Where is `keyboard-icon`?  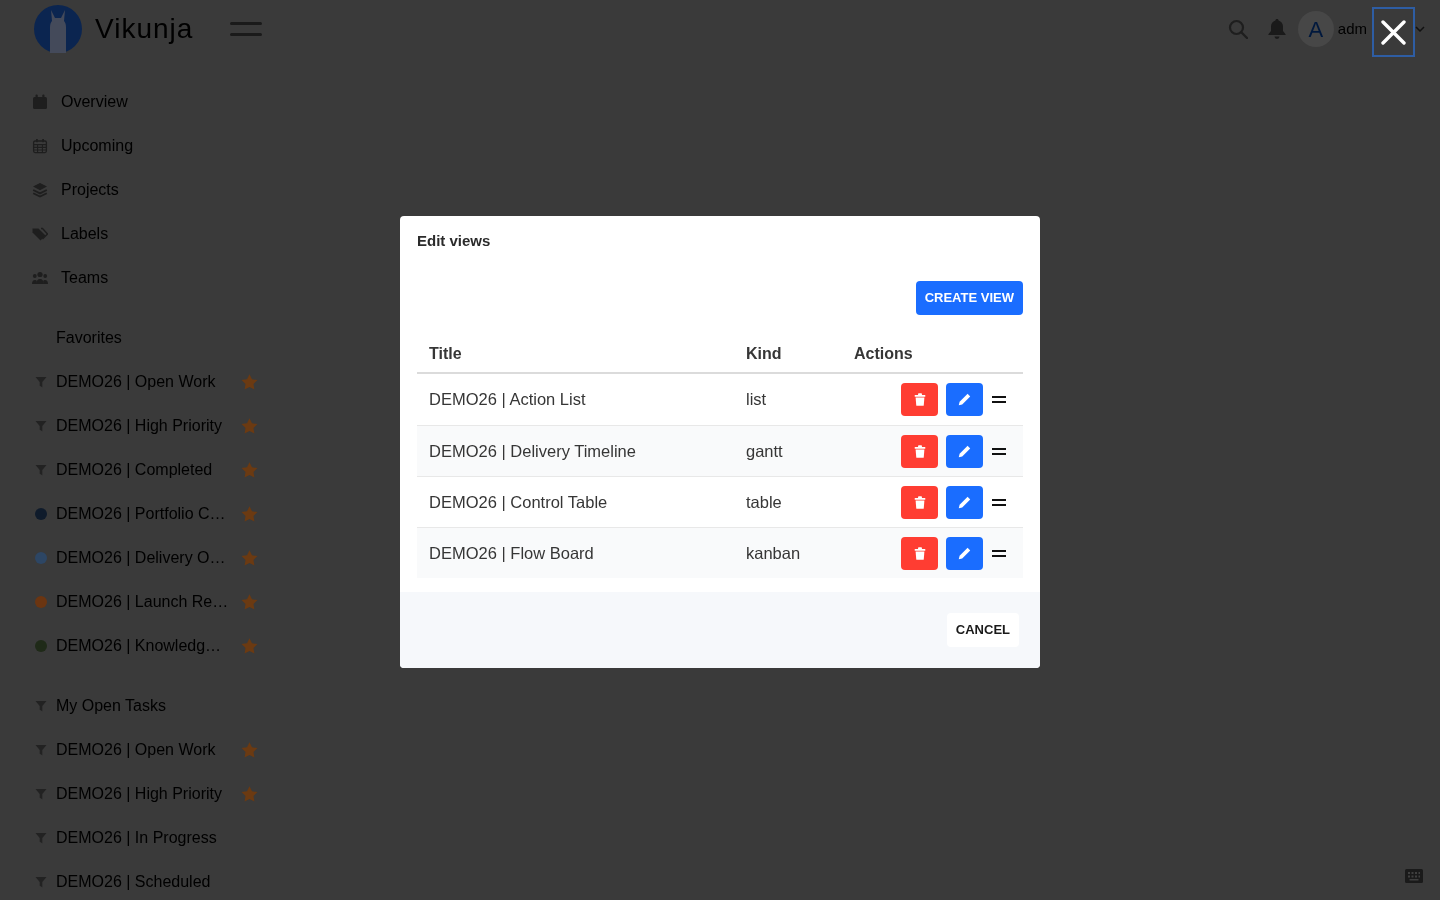
keyboard-icon is located at coordinates (1414, 876).